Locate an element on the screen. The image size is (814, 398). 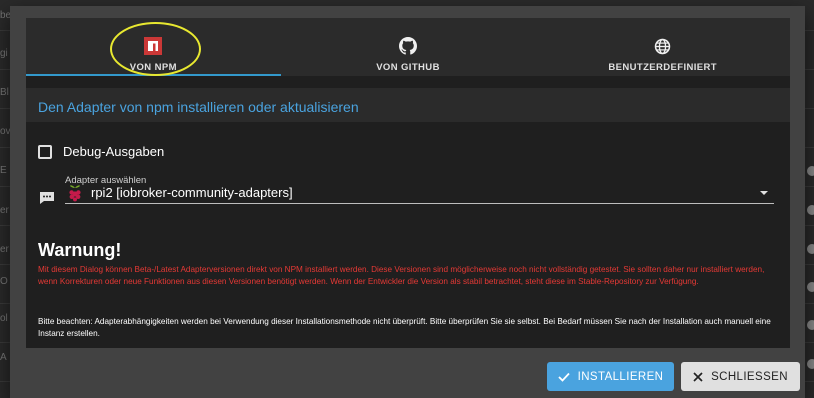
tab-label: VON NPM is located at coordinates (153, 67).